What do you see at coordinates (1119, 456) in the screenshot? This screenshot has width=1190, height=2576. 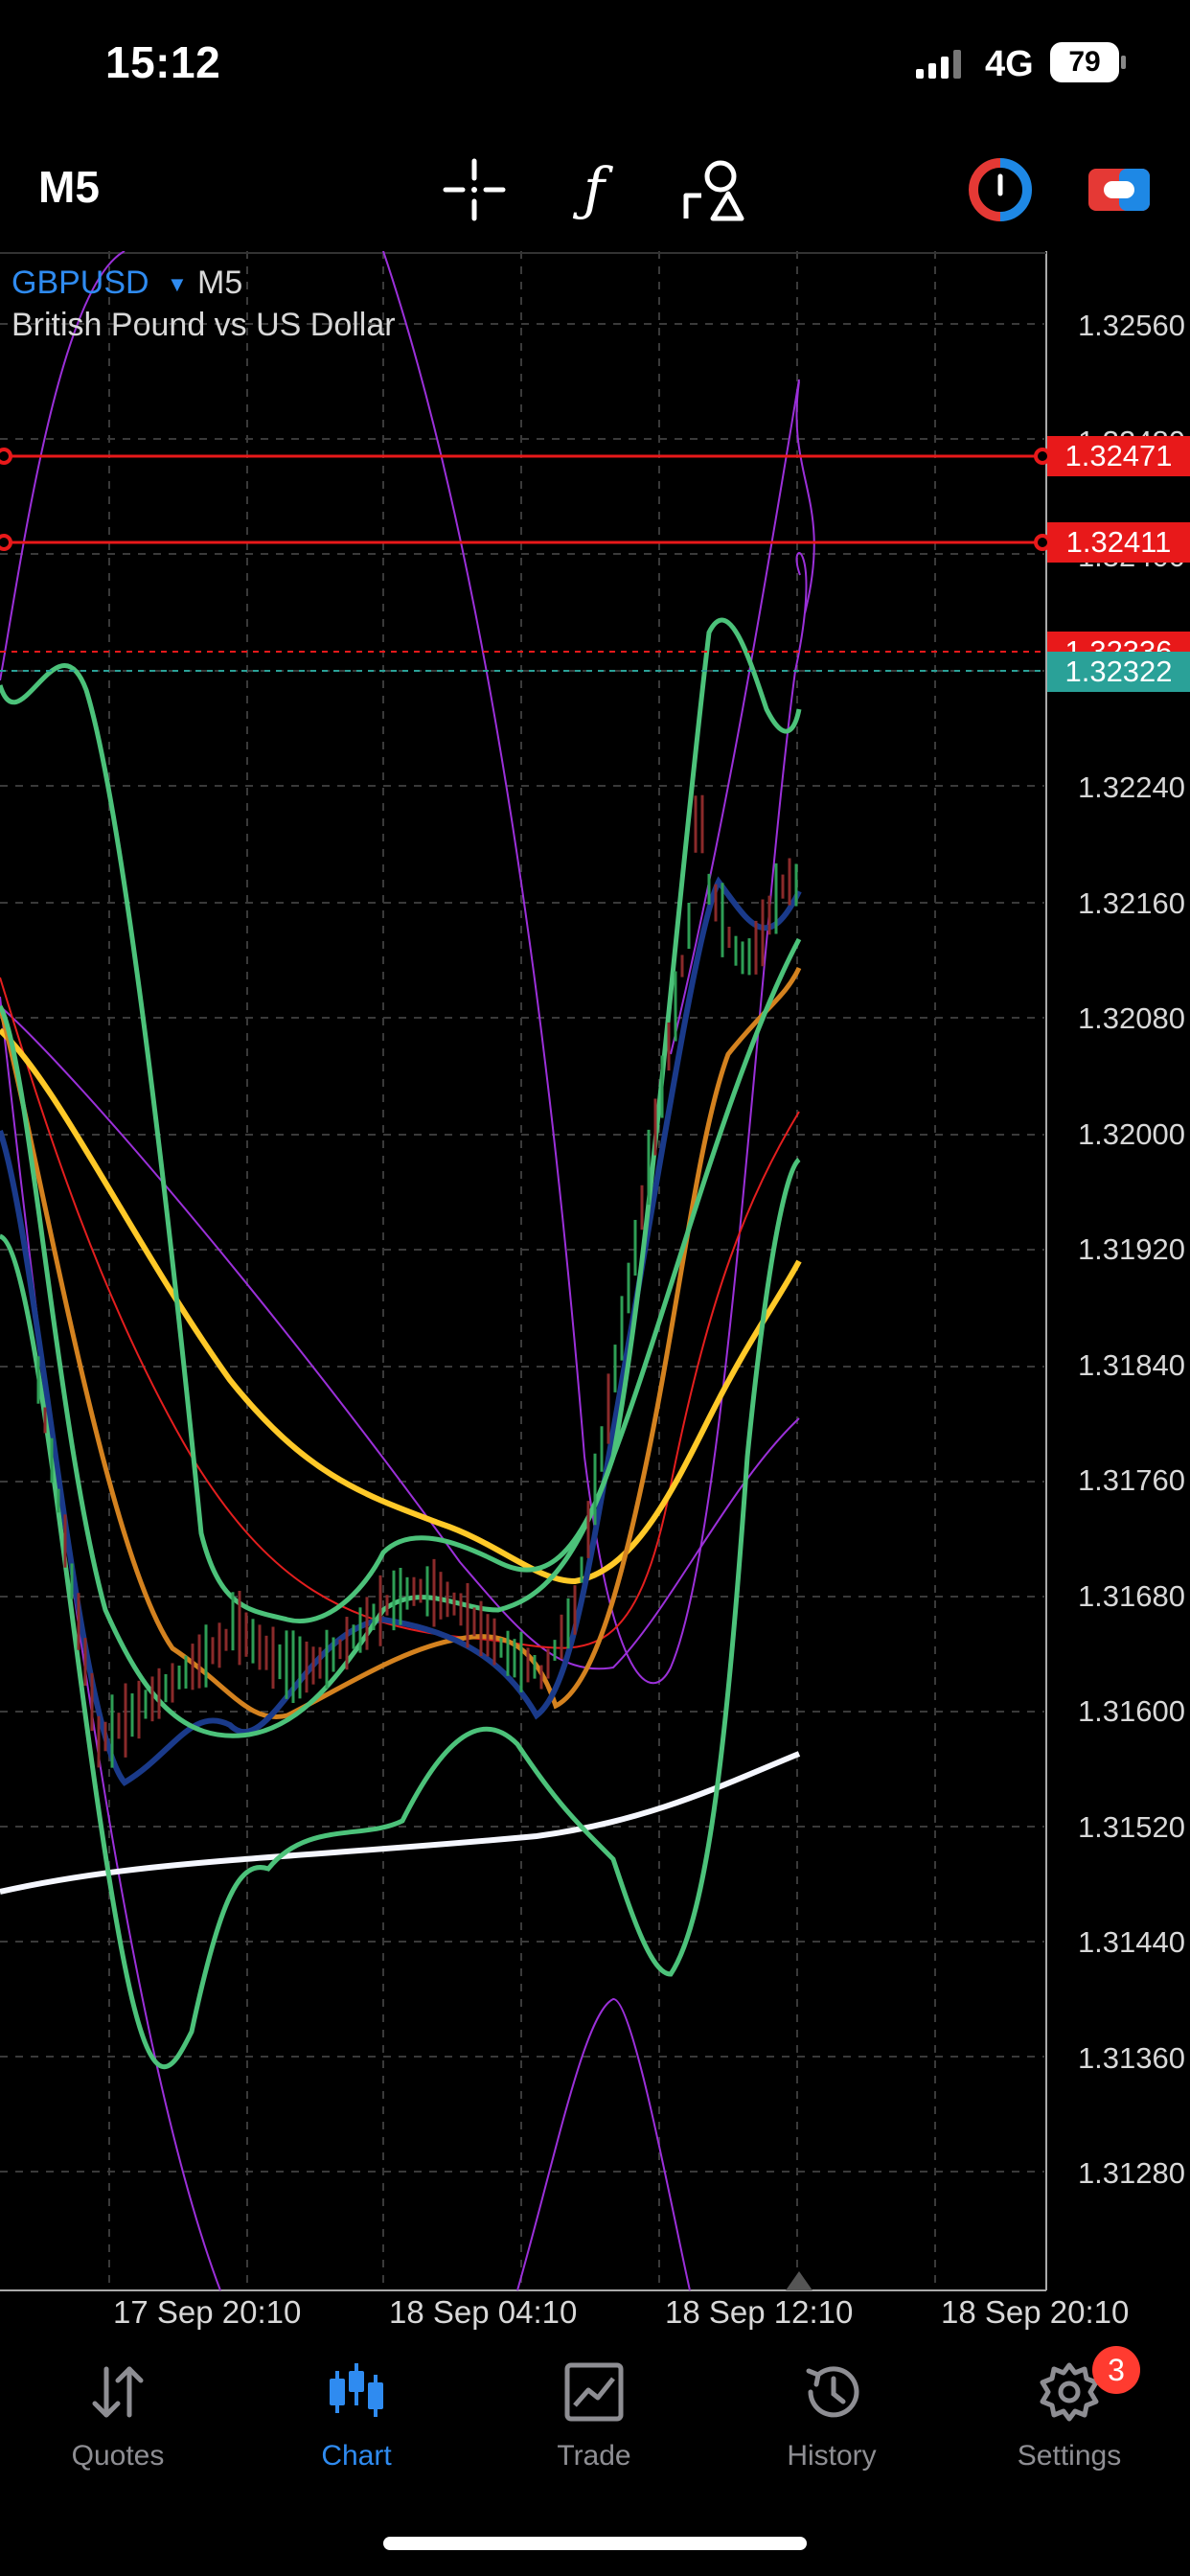 I see `price-level-tag: 1.32471` at bounding box center [1119, 456].